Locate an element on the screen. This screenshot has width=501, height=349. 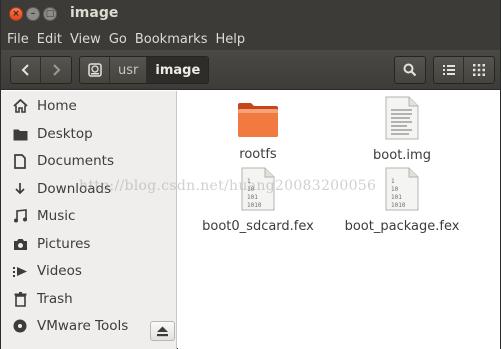
menu-go: Go is located at coordinates (118, 39).